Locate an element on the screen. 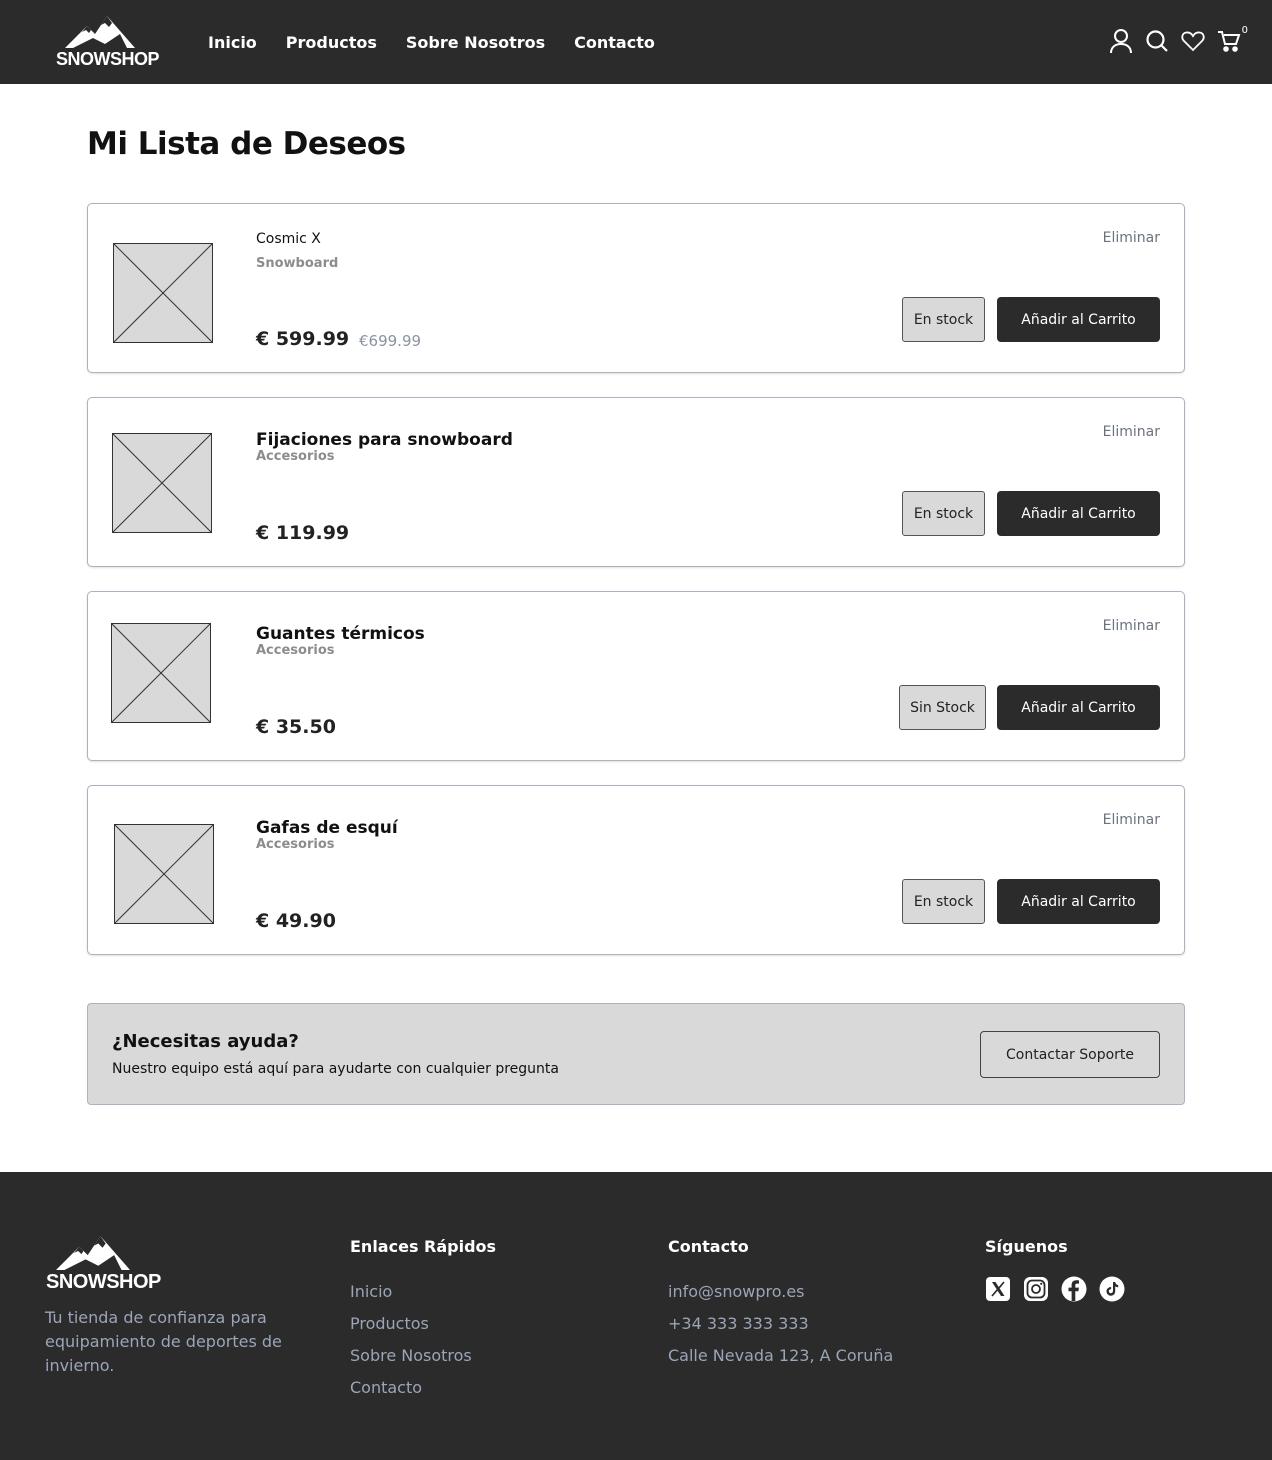  product-name: Cosmic X is located at coordinates (288, 239).